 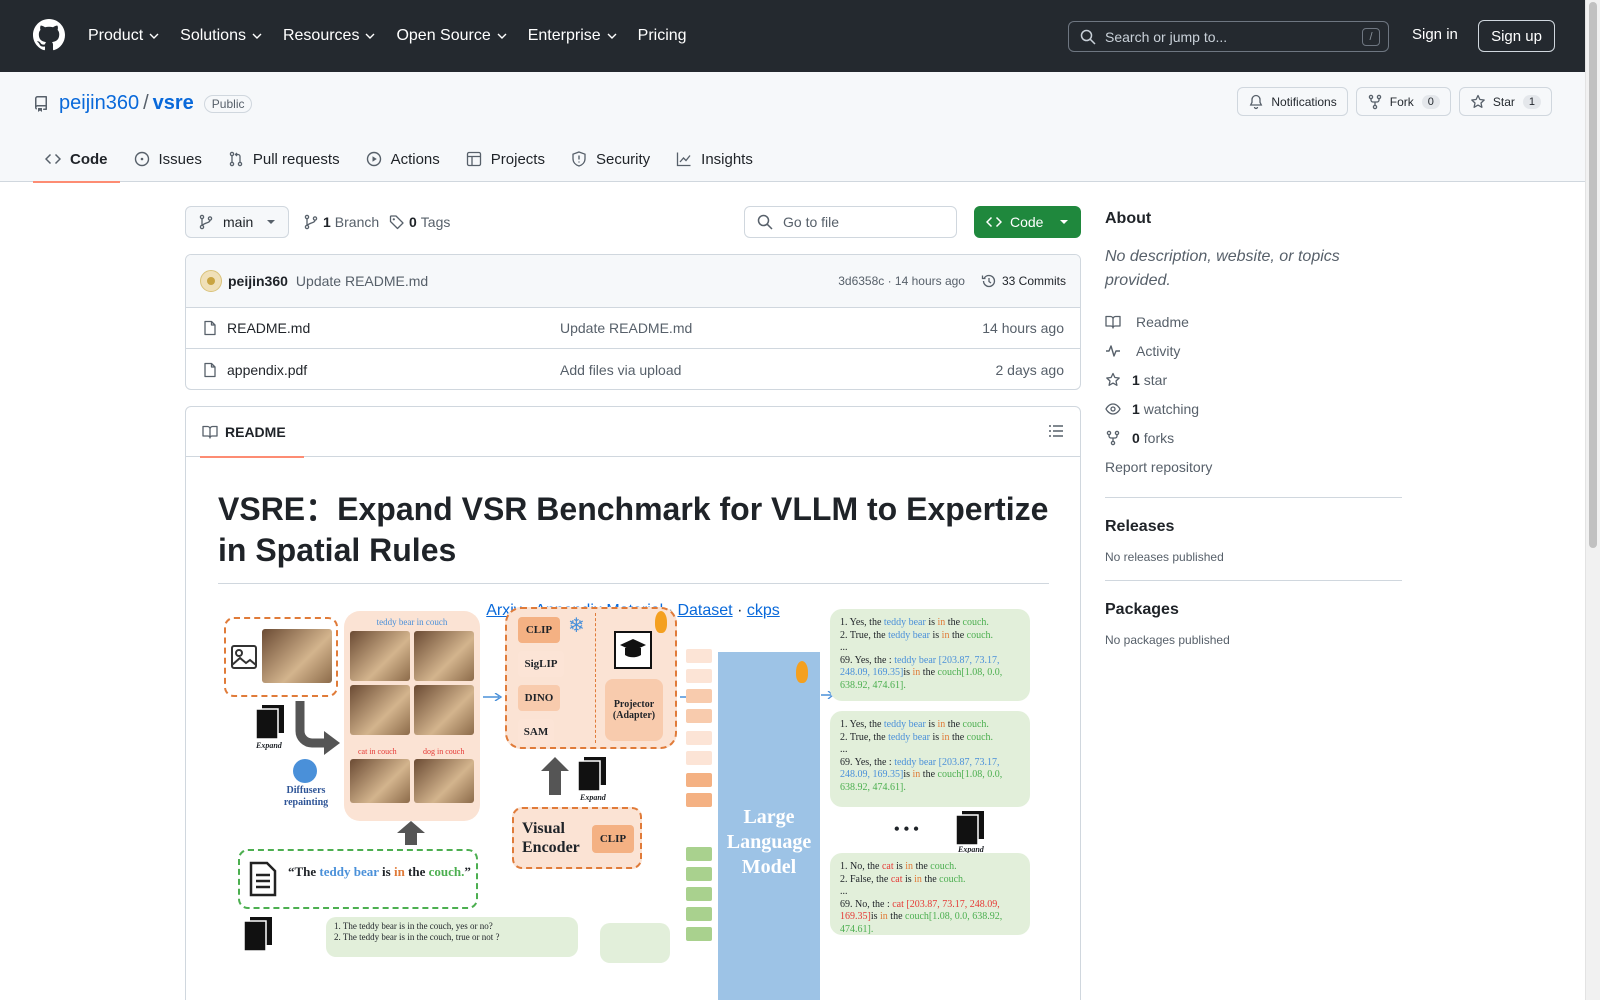 I want to click on response-line: 1. No, the cat is in the couch., so click(x=930, y=867).